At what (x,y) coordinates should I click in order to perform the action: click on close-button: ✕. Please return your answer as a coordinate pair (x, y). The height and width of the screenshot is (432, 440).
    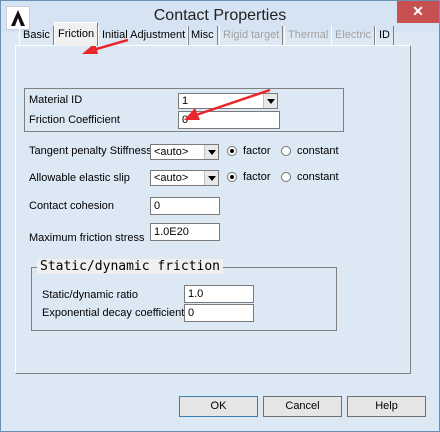
    Looking at the image, I should click on (418, 12).